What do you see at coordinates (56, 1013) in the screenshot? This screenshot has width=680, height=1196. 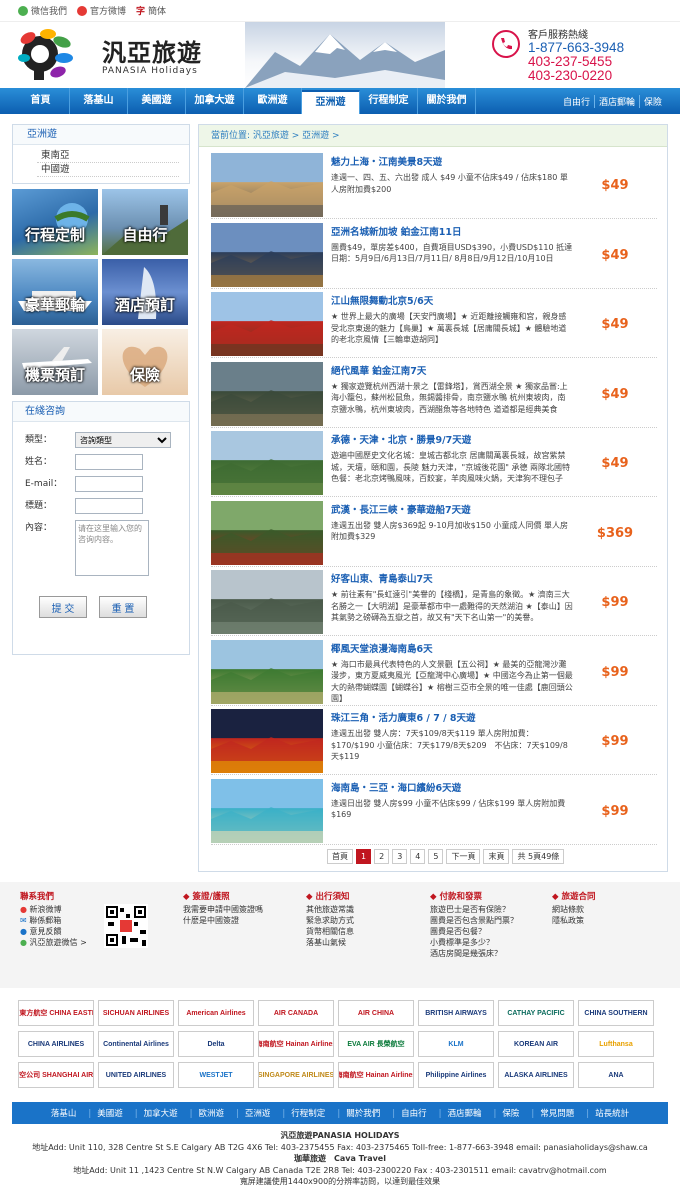 I see `airline-logo: 中國東方航空 CHINA EASTERN` at bounding box center [56, 1013].